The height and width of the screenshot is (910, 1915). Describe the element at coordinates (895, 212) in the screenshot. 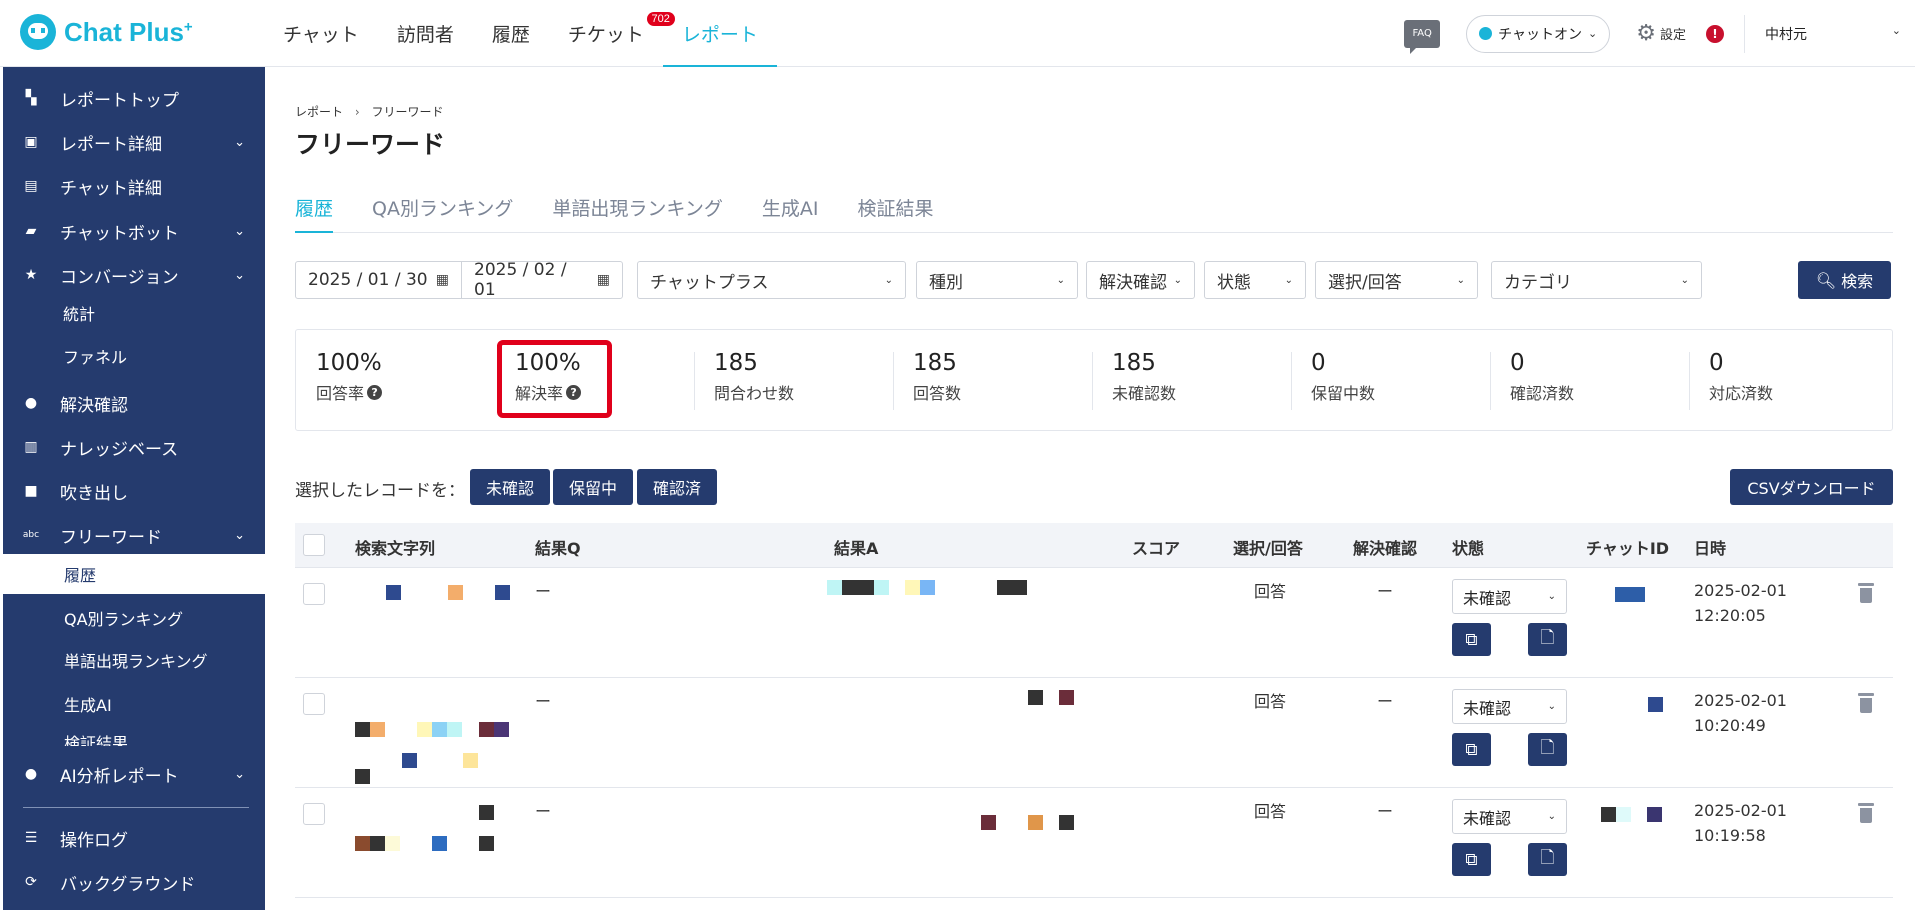

I see `tab-verification: 検証結果` at that location.